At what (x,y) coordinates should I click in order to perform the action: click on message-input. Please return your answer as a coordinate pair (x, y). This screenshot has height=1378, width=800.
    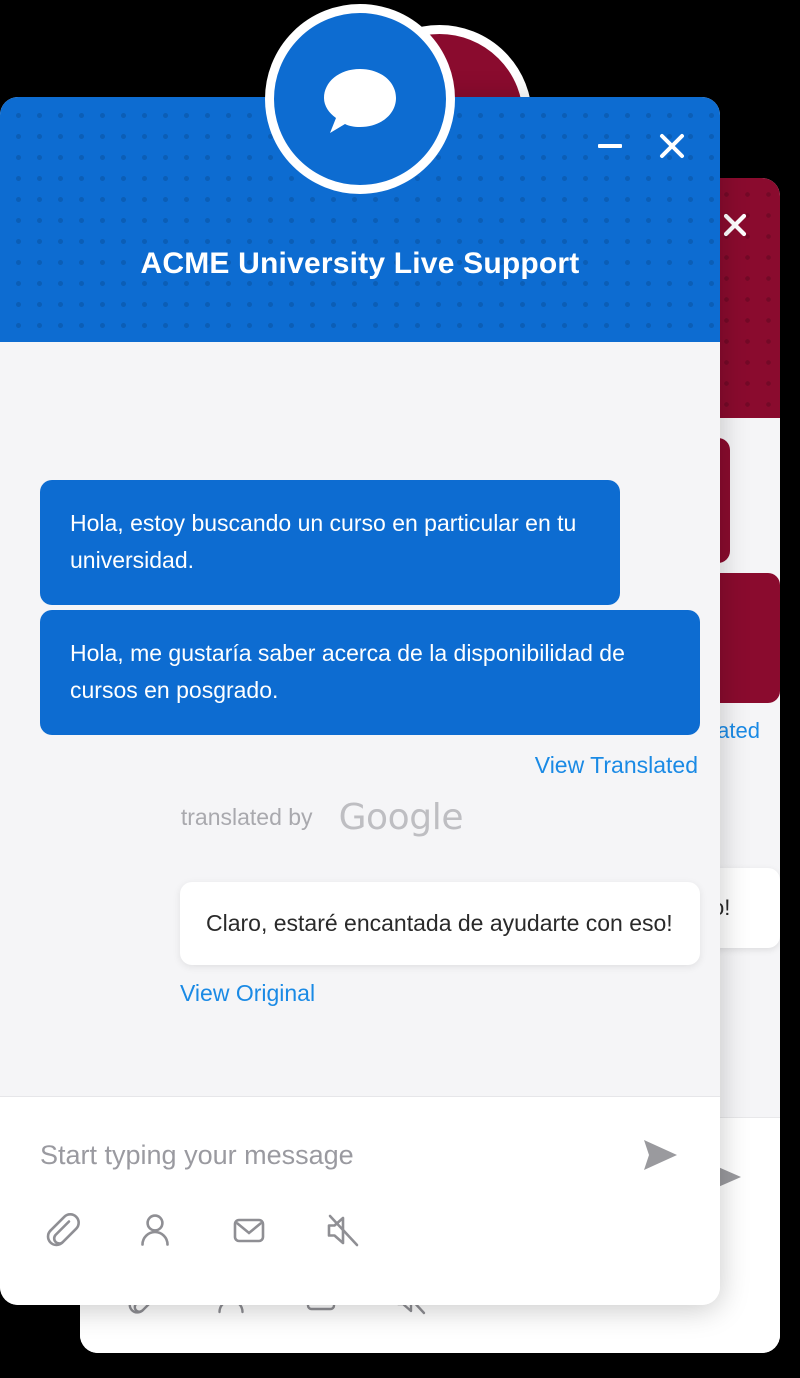
    Looking at the image, I should click on (320, 1155).